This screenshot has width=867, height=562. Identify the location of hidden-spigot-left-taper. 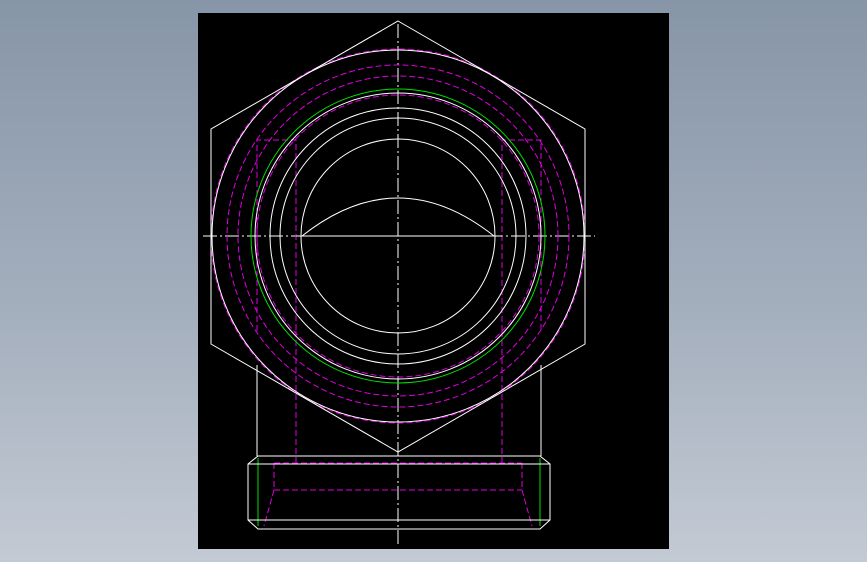
(269, 495).